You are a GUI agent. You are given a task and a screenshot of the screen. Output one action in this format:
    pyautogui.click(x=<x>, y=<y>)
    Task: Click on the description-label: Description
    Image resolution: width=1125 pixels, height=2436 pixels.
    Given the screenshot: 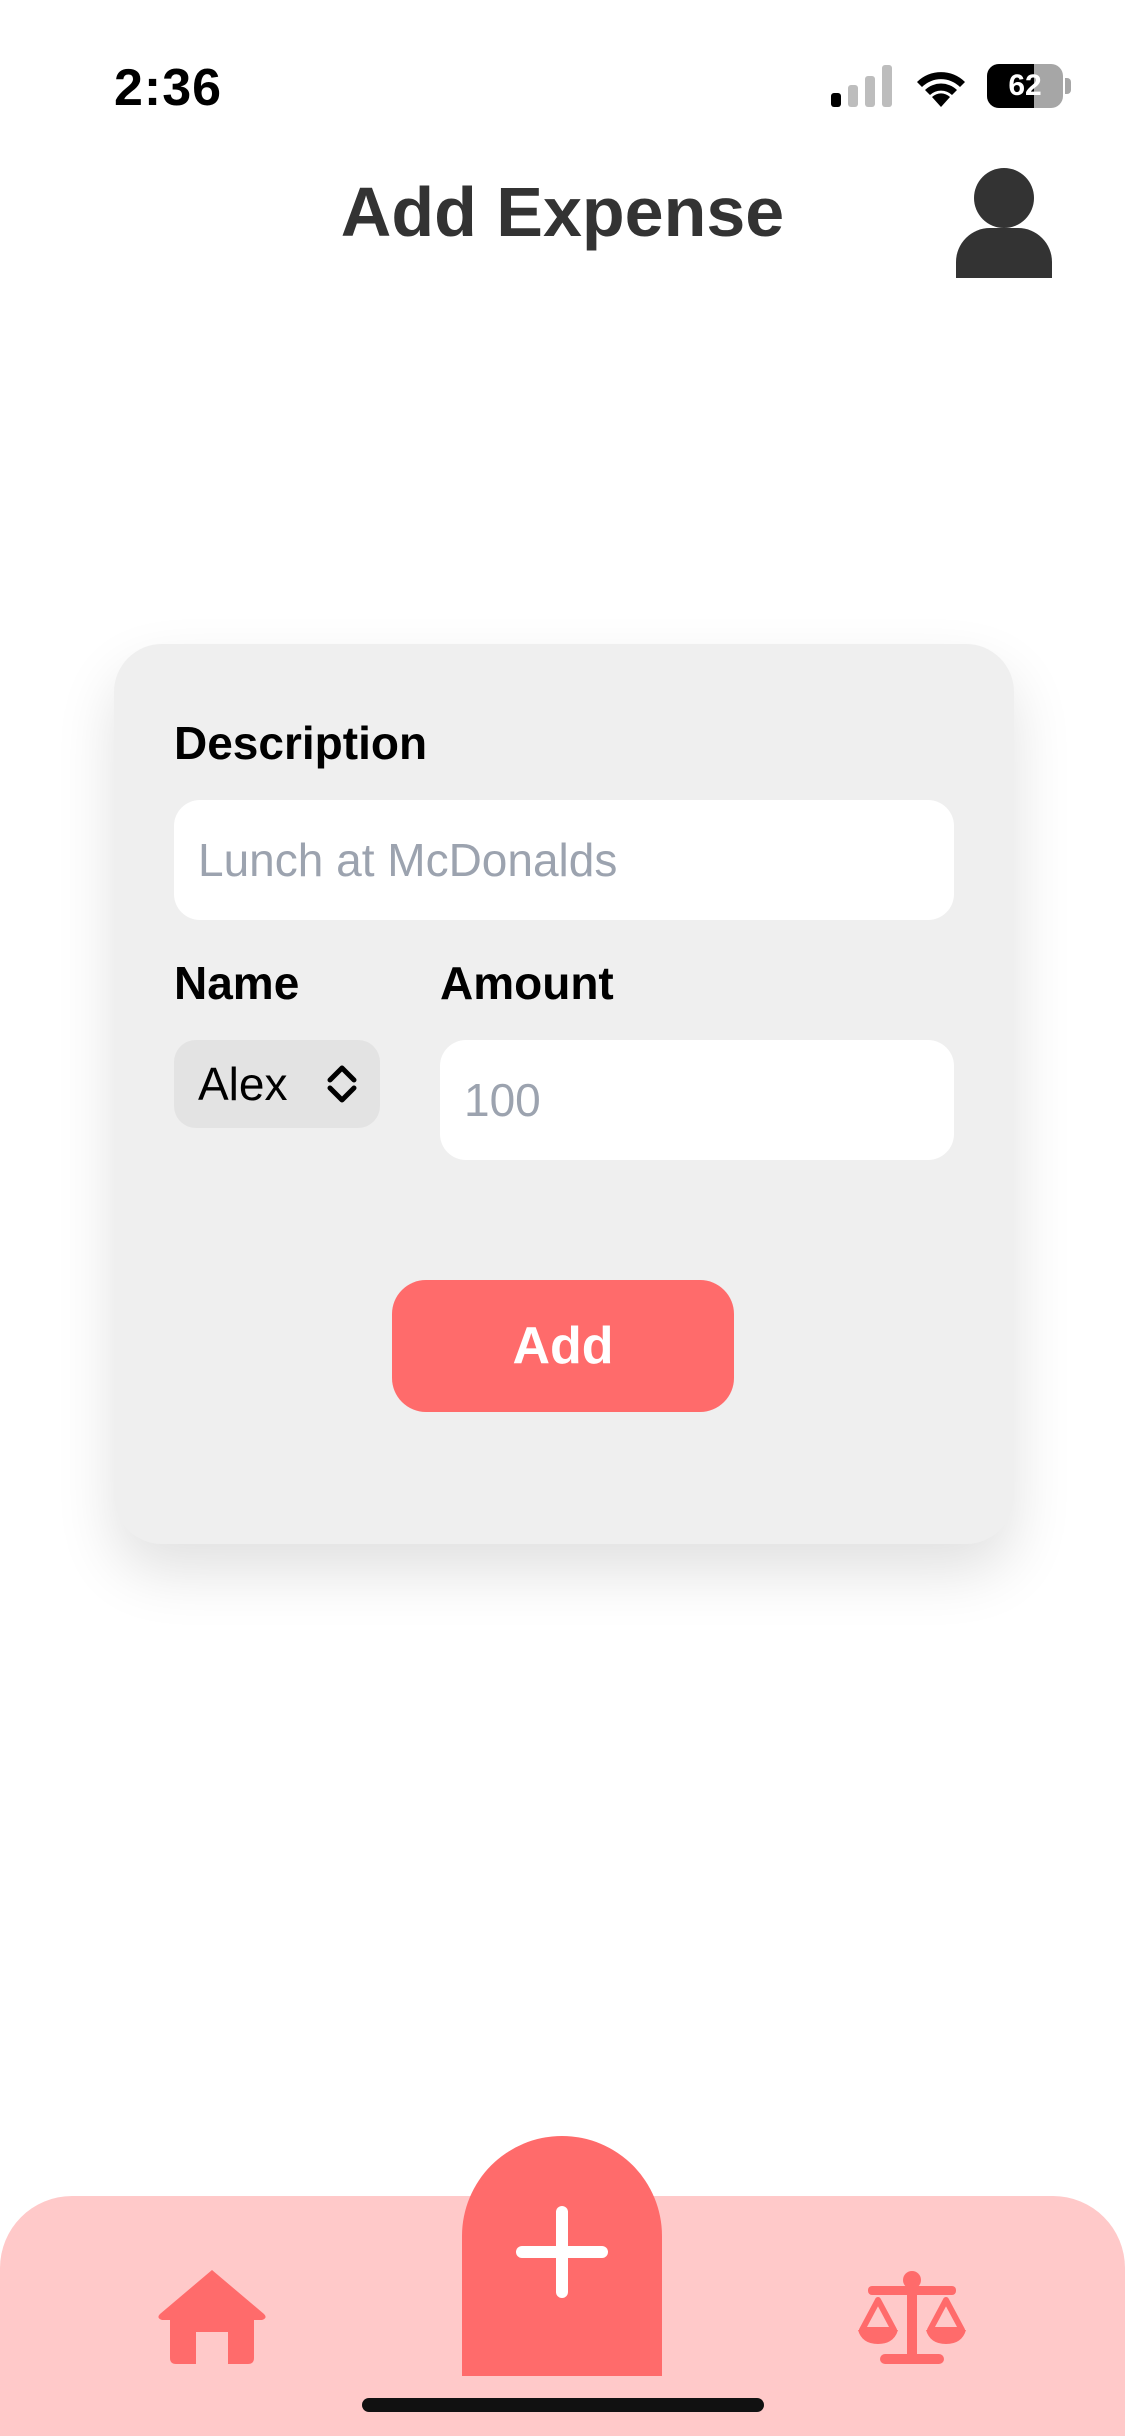 What is the action you would take?
    pyautogui.click(x=301, y=743)
    